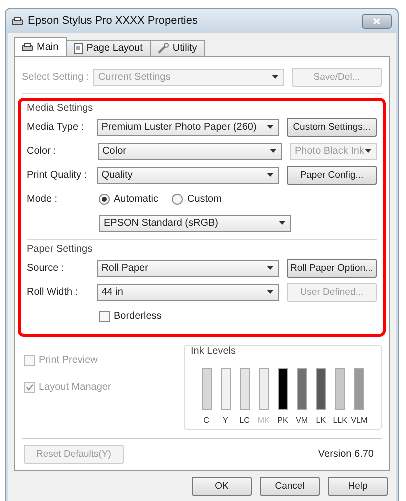  Describe the element at coordinates (57, 175) in the screenshot. I see `field-label: Print Quality :` at that location.